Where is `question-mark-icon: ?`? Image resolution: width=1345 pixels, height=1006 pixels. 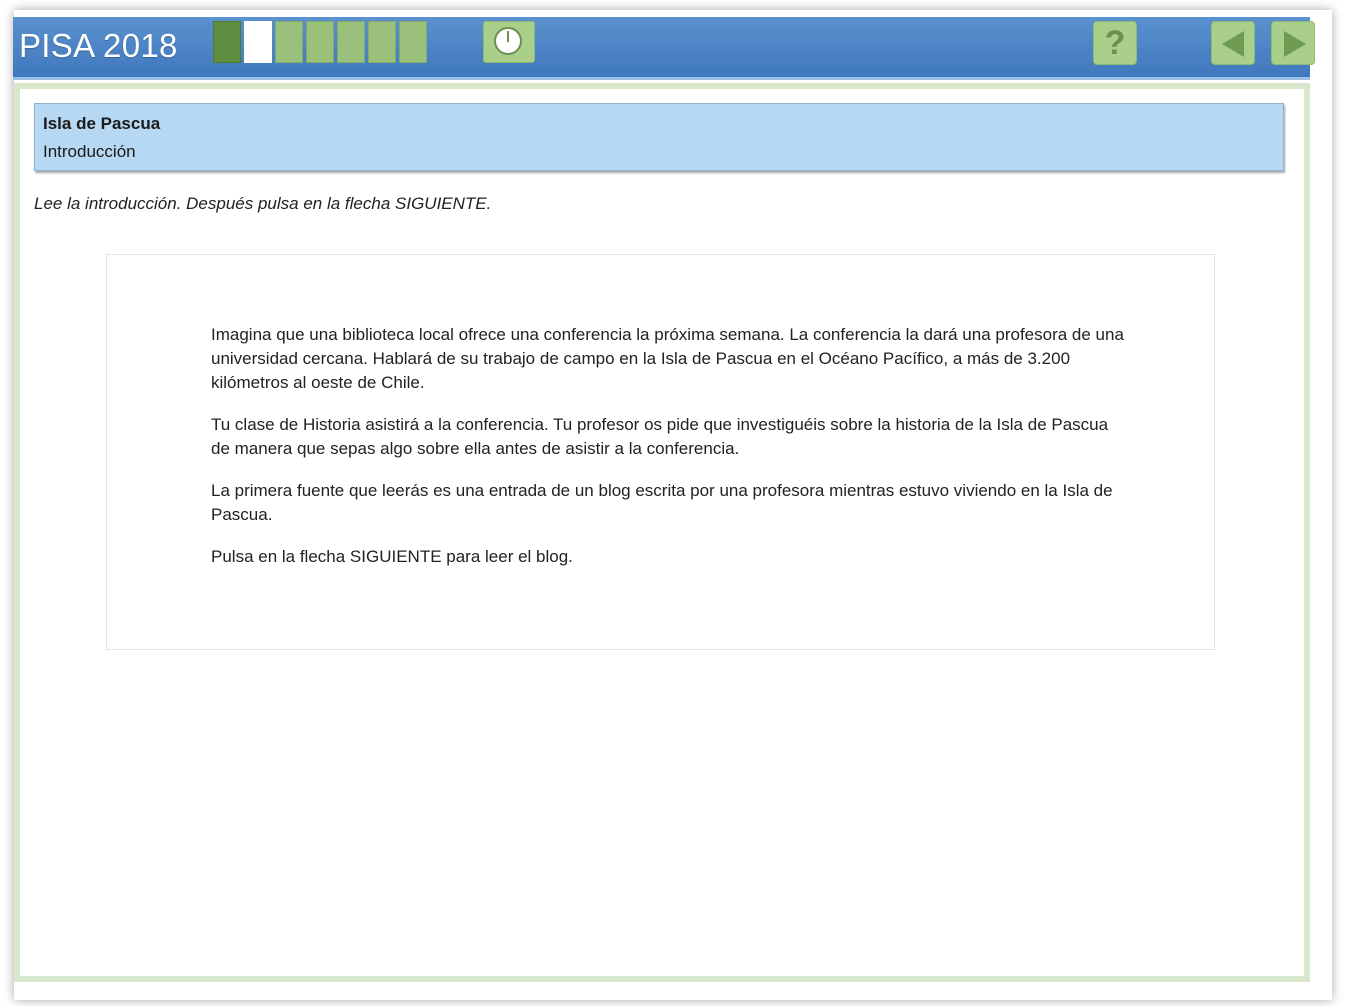 question-mark-icon: ? is located at coordinates (1115, 43).